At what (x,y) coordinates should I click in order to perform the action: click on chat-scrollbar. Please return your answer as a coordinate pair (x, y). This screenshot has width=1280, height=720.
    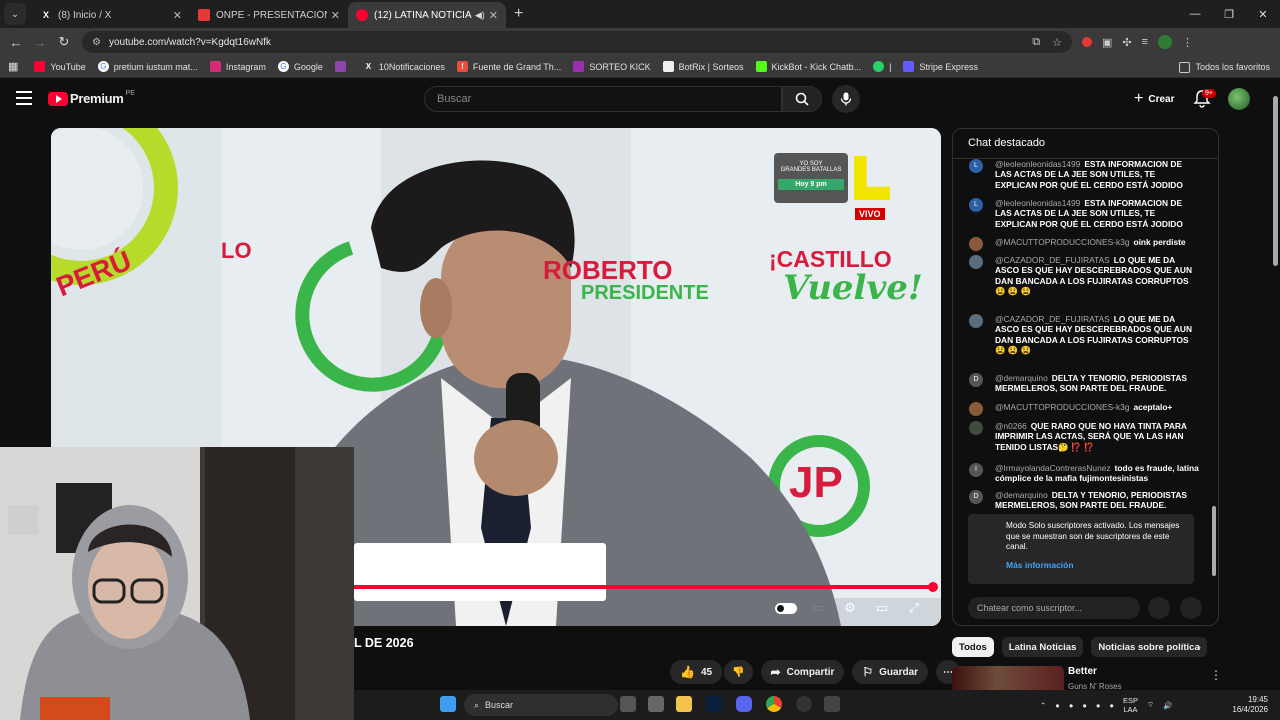
    Looking at the image, I should click on (1214, 375).